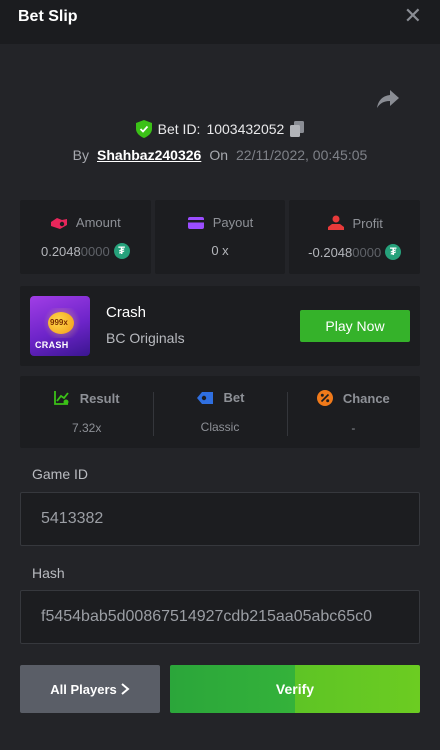 This screenshot has width=440, height=750. Describe the element at coordinates (353, 428) in the screenshot. I see `chance-value: -` at that location.